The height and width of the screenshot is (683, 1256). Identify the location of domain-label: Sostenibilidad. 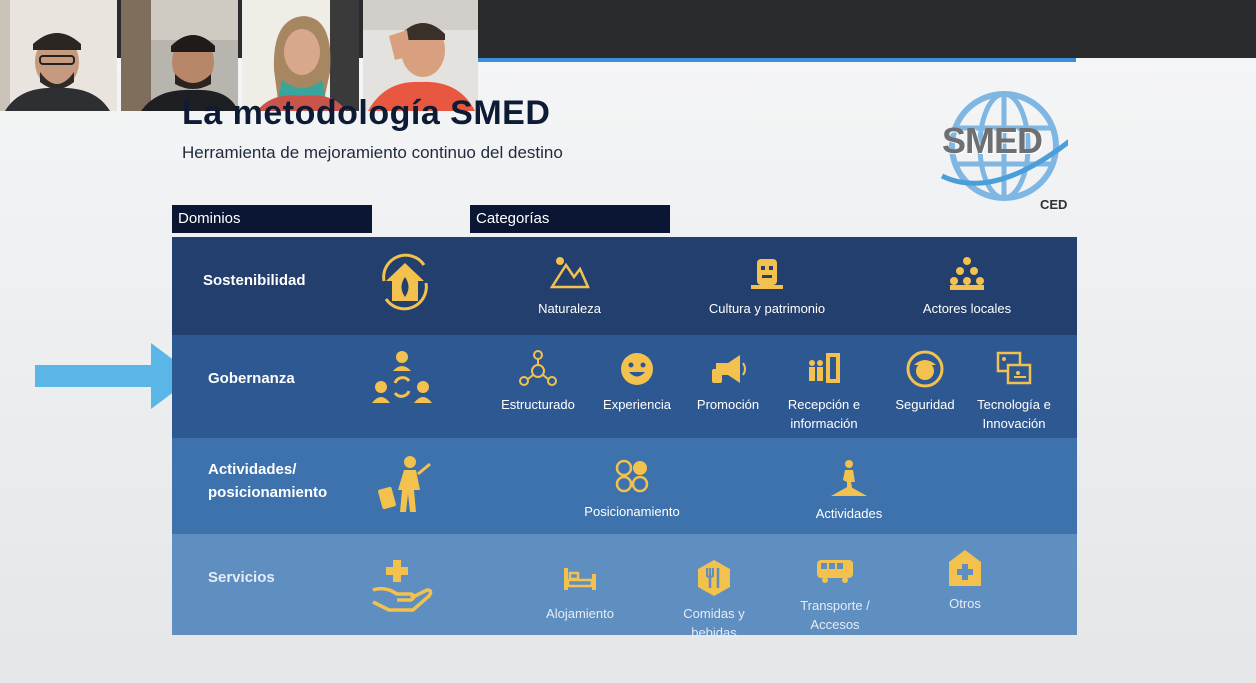
(254, 280).